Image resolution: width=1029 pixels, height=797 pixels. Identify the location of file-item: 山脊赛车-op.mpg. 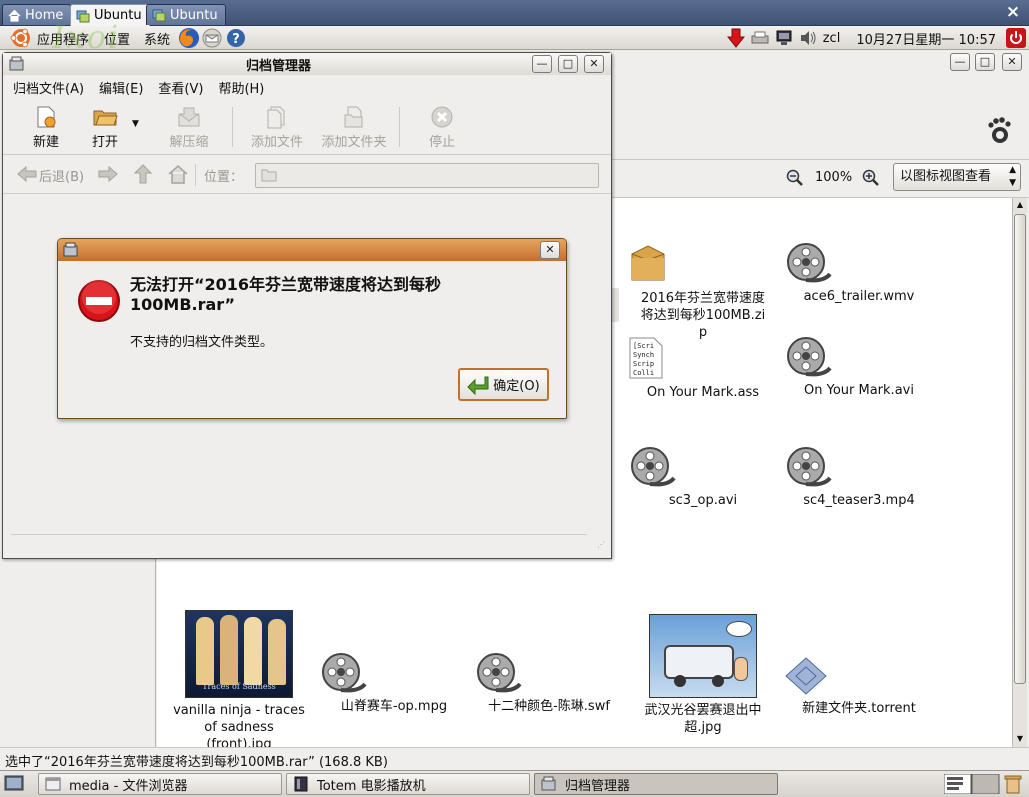
(394, 683).